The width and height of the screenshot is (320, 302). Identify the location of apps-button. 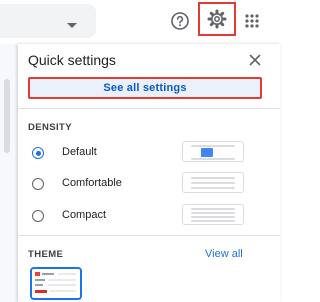
(252, 21).